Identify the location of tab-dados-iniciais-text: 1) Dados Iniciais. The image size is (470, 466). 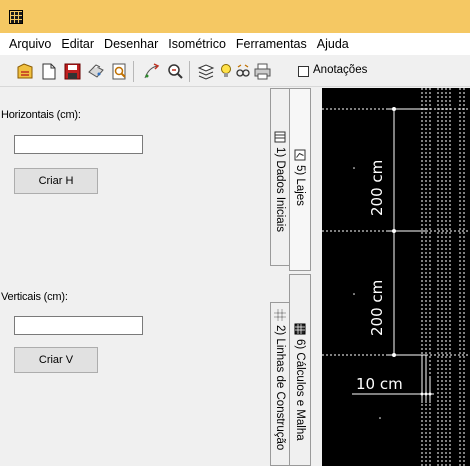
(280, 182).